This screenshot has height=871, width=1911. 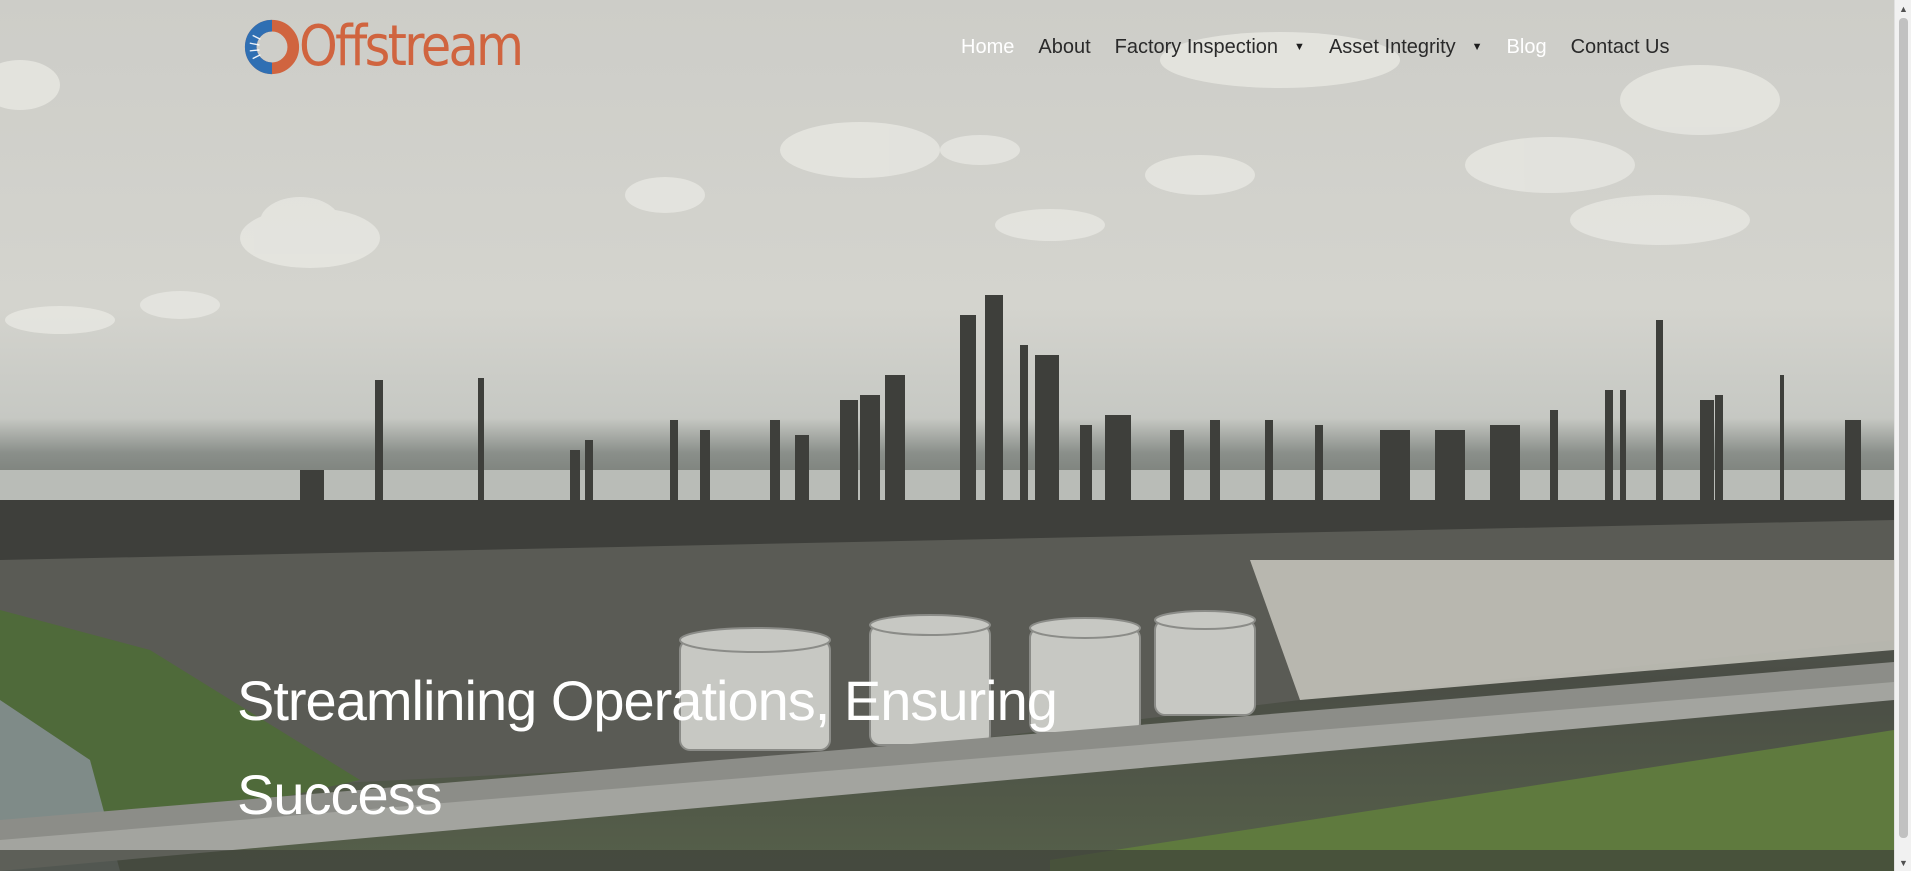 I want to click on nav-asset-integrity: Asset Integrity ▼, so click(x=1406, y=47).